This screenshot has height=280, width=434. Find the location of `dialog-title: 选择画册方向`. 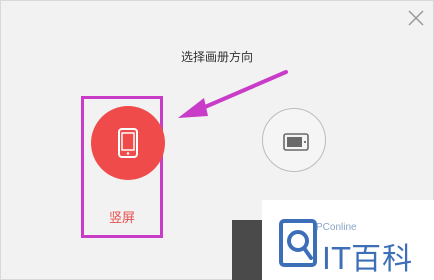

dialog-title: 选择画册方向 is located at coordinates (216, 57).